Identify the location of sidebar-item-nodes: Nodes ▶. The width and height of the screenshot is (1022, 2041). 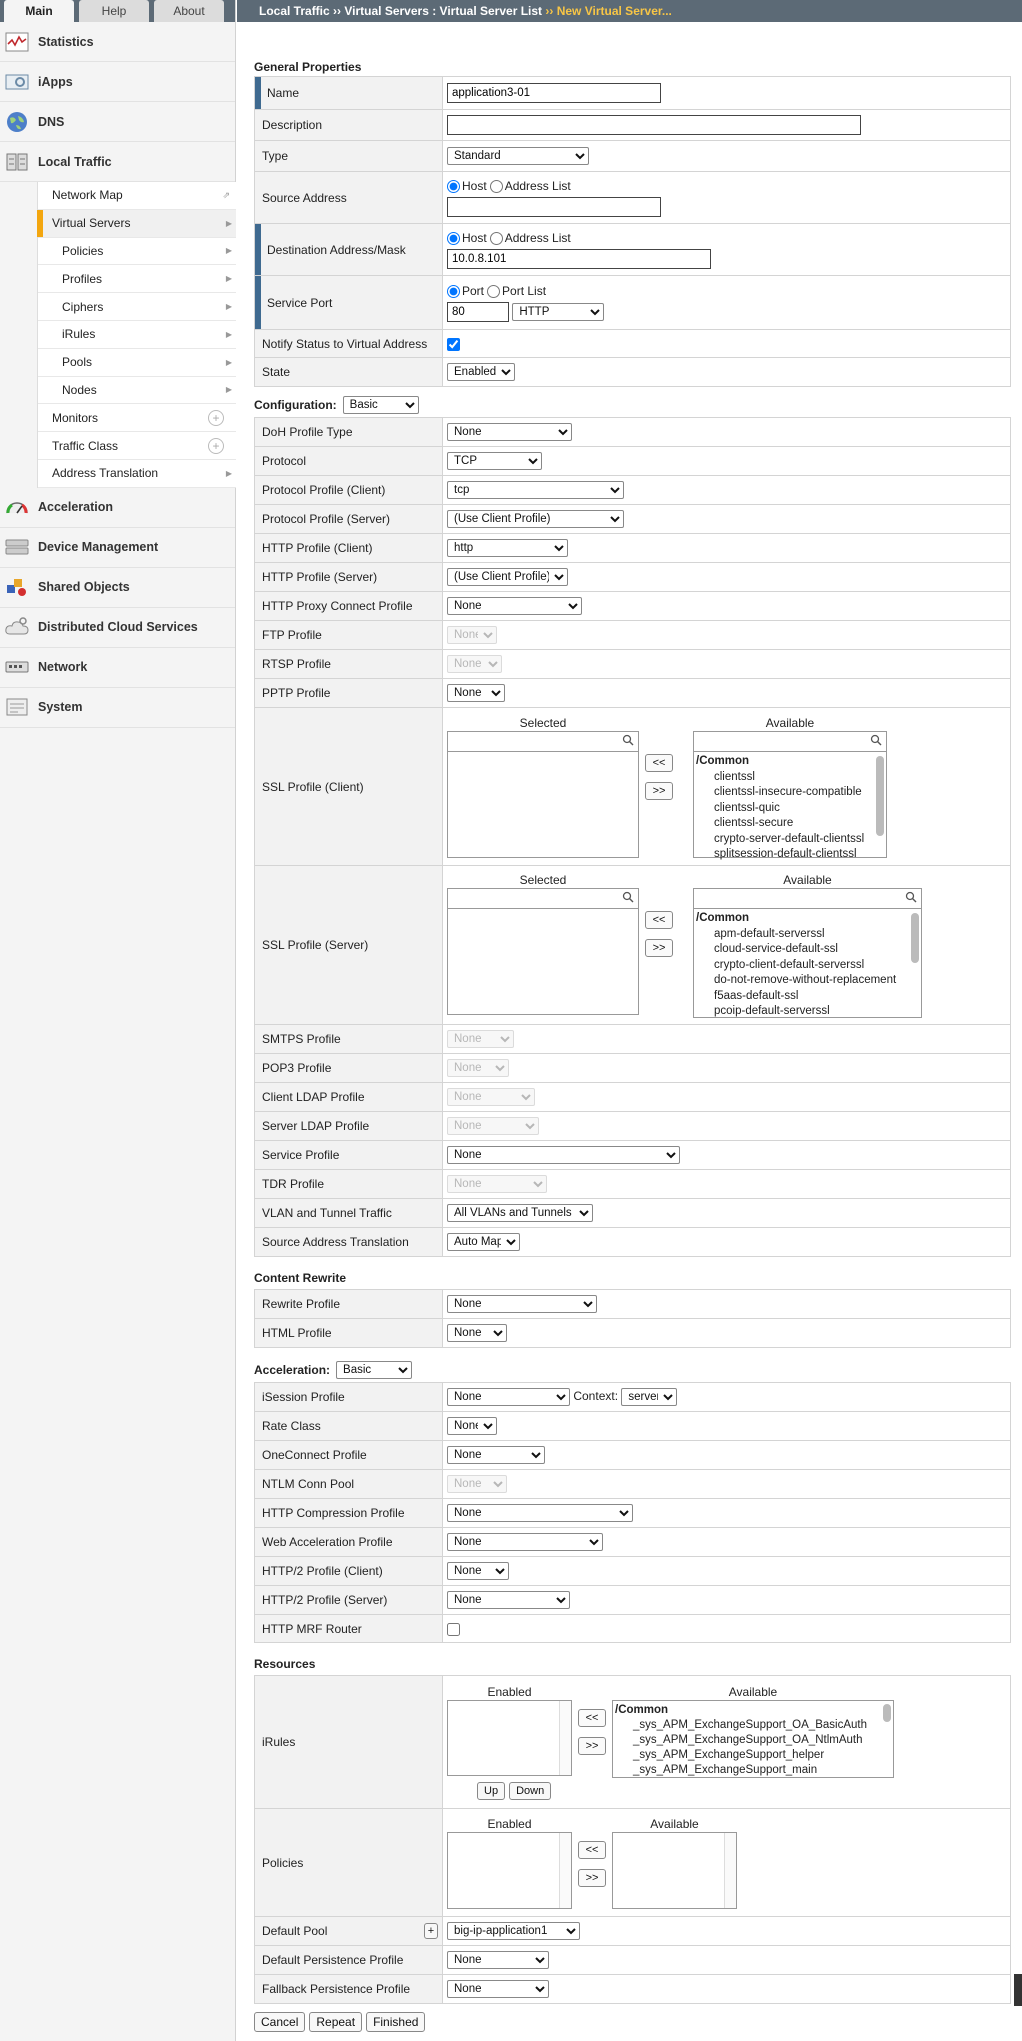
(137, 391).